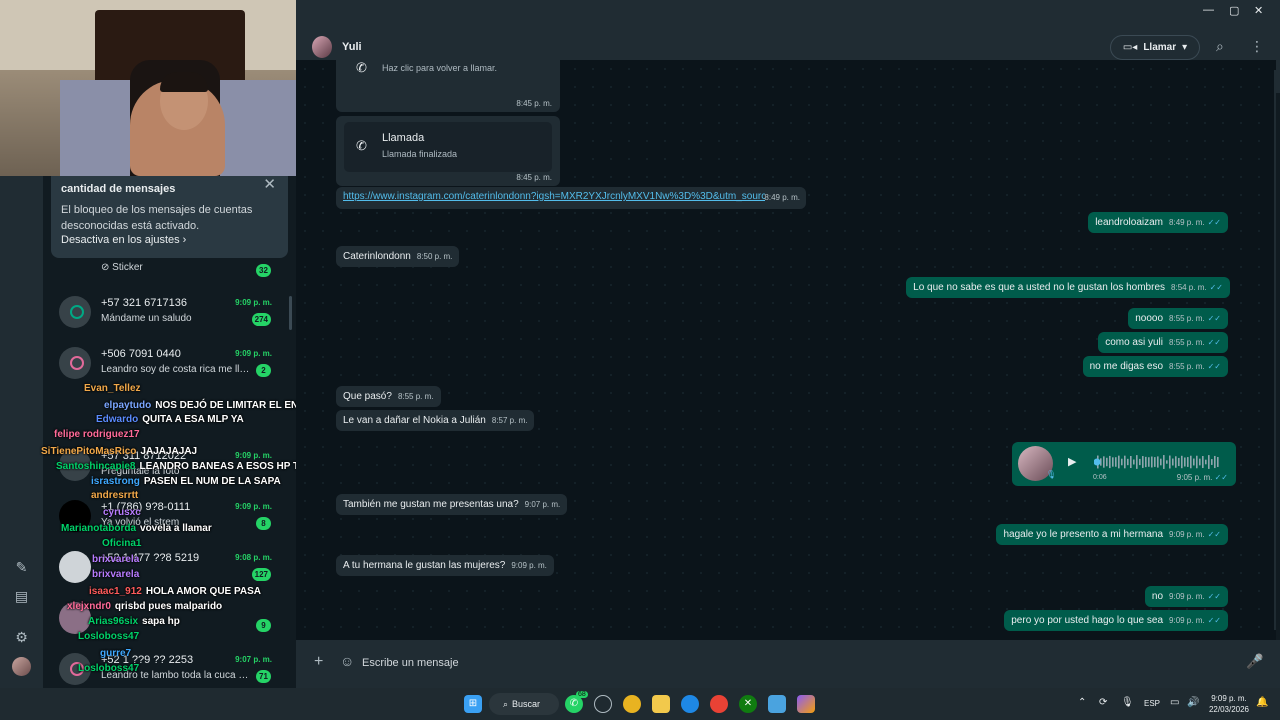 This screenshot has height=720, width=1280. What do you see at coordinates (253, 353) in the screenshot?
I see `chat-time: 9:09 p. m.` at bounding box center [253, 353].